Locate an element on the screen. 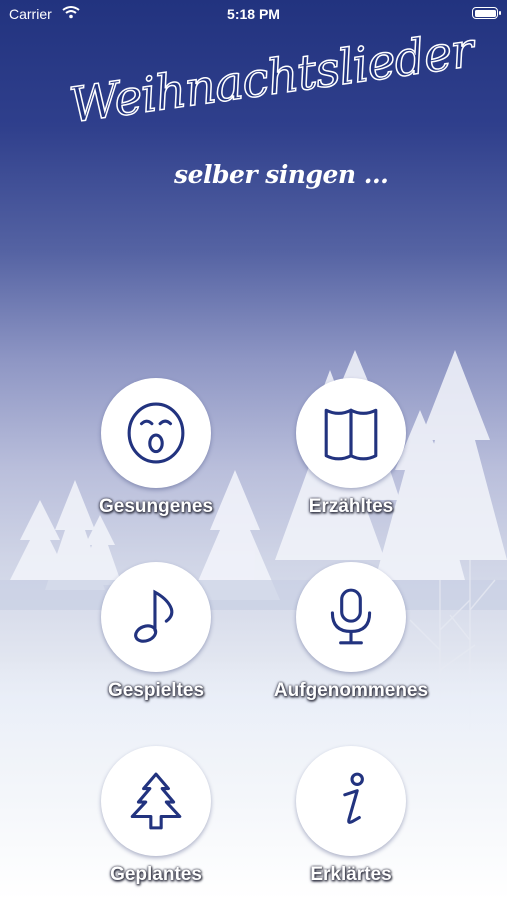  status-bar: Carrier 5:18 PM is located at coordinates (253, 14).